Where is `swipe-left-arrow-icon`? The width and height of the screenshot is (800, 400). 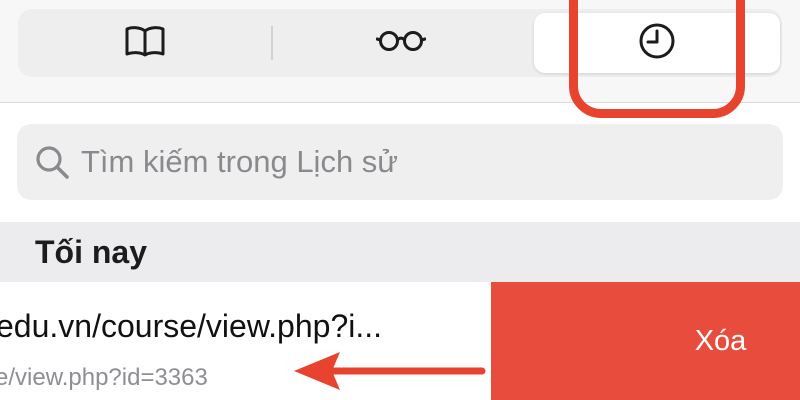
swipe-left-arrow-icon is located at coordinates (388, 371).